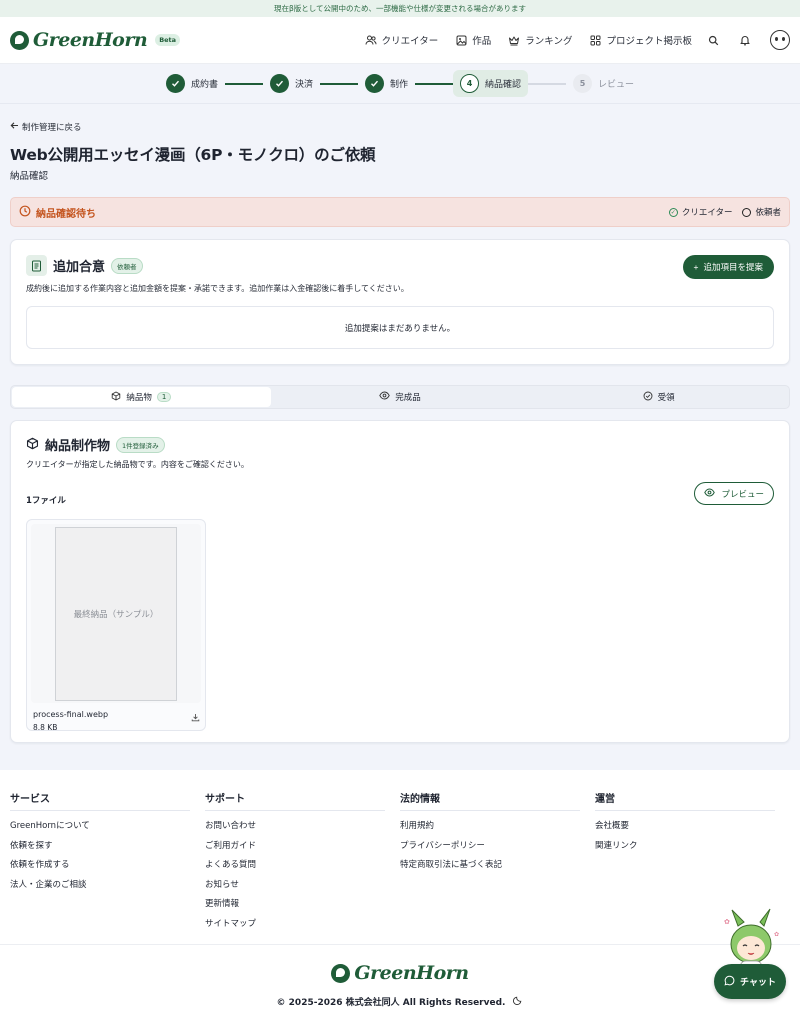 The width and height of the screenshot is (800, 1015). Describe the element at coordinates (482, 41) in the screenshot. I see `nav-works-label: 作品` at that location.